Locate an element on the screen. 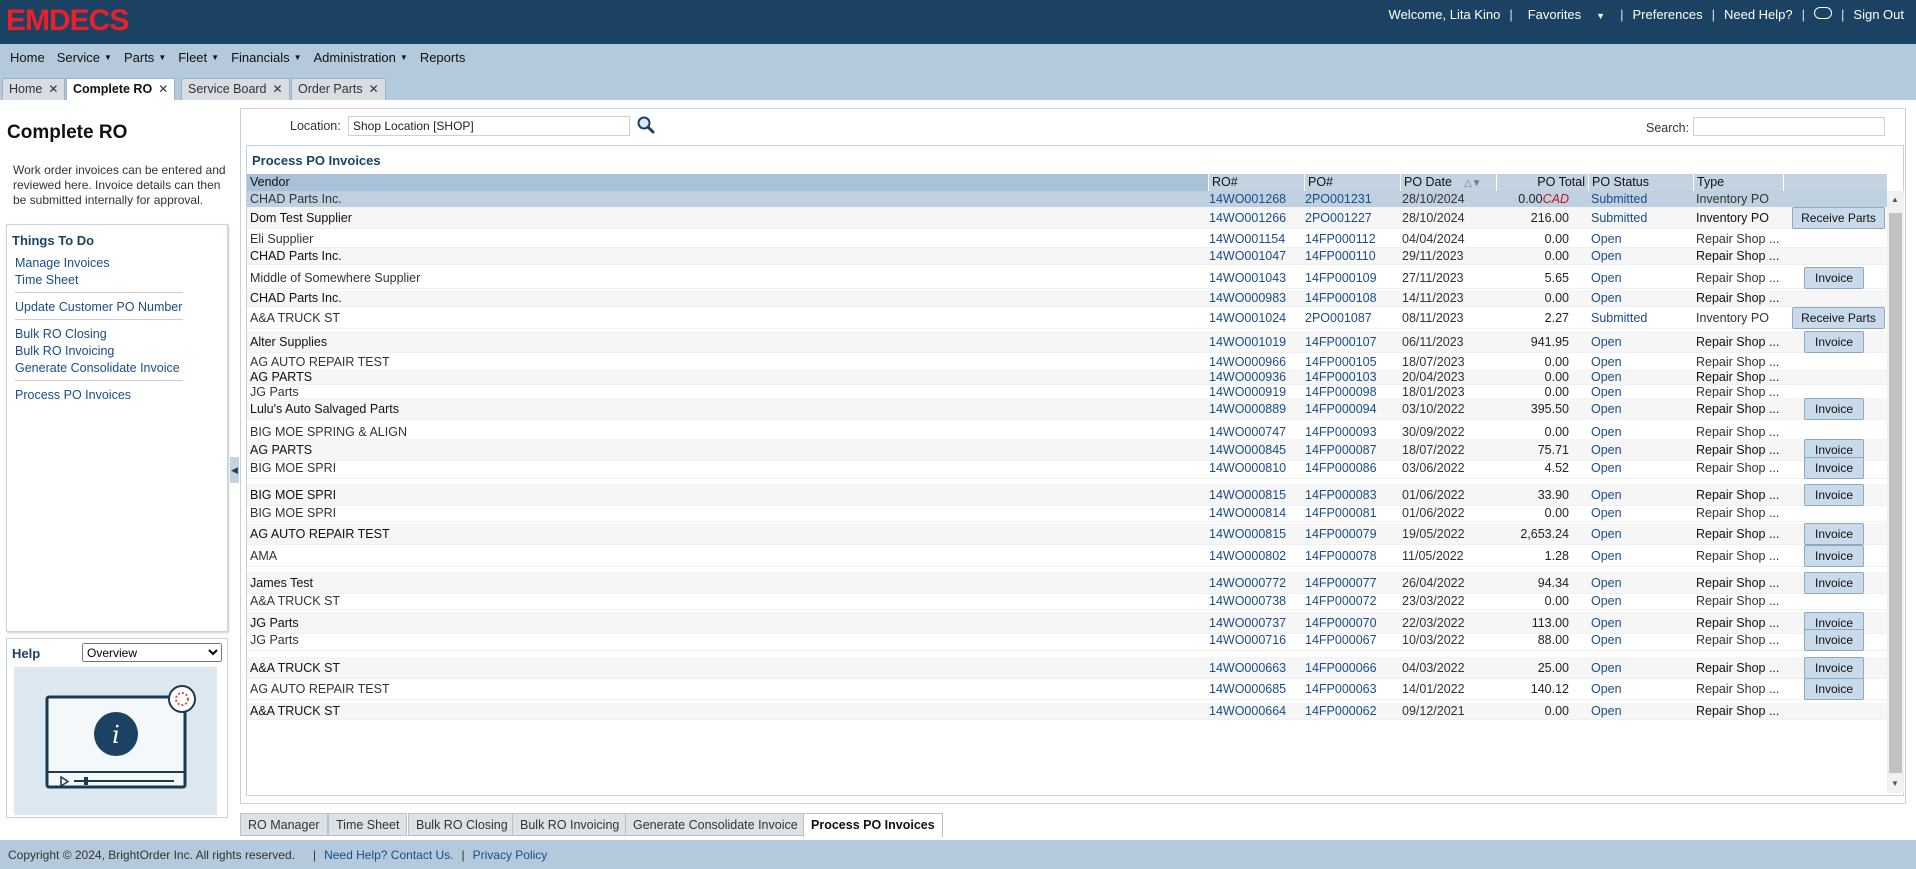 This screenshot has height=869, width=1916. ro-link: 14WO000802 is located at coordinates (1254, 556).